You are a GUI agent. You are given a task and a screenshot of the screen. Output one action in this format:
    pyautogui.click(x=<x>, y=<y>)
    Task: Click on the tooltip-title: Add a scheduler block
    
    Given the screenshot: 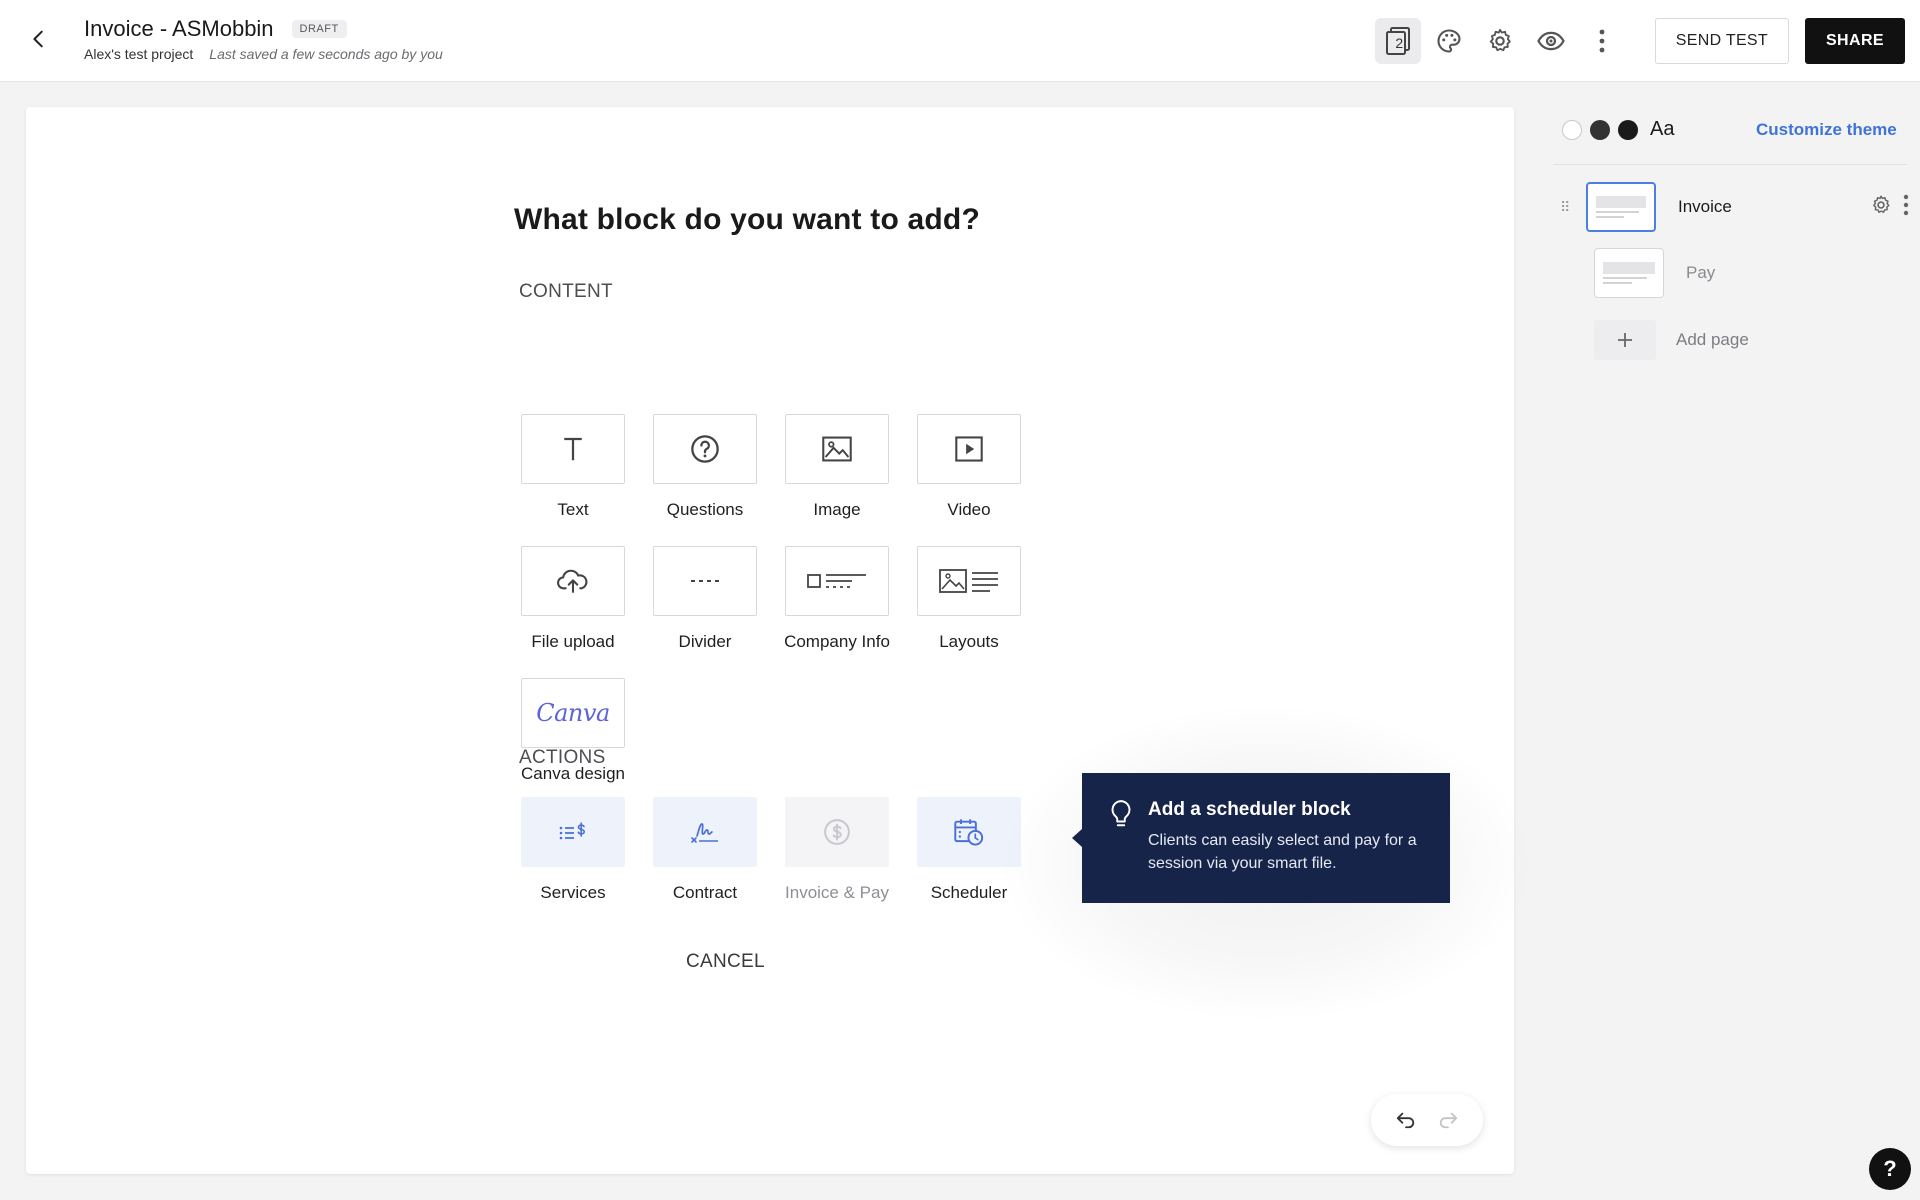 What is the action you would take?
    pyautogui.click(x=1249, y=809)
    